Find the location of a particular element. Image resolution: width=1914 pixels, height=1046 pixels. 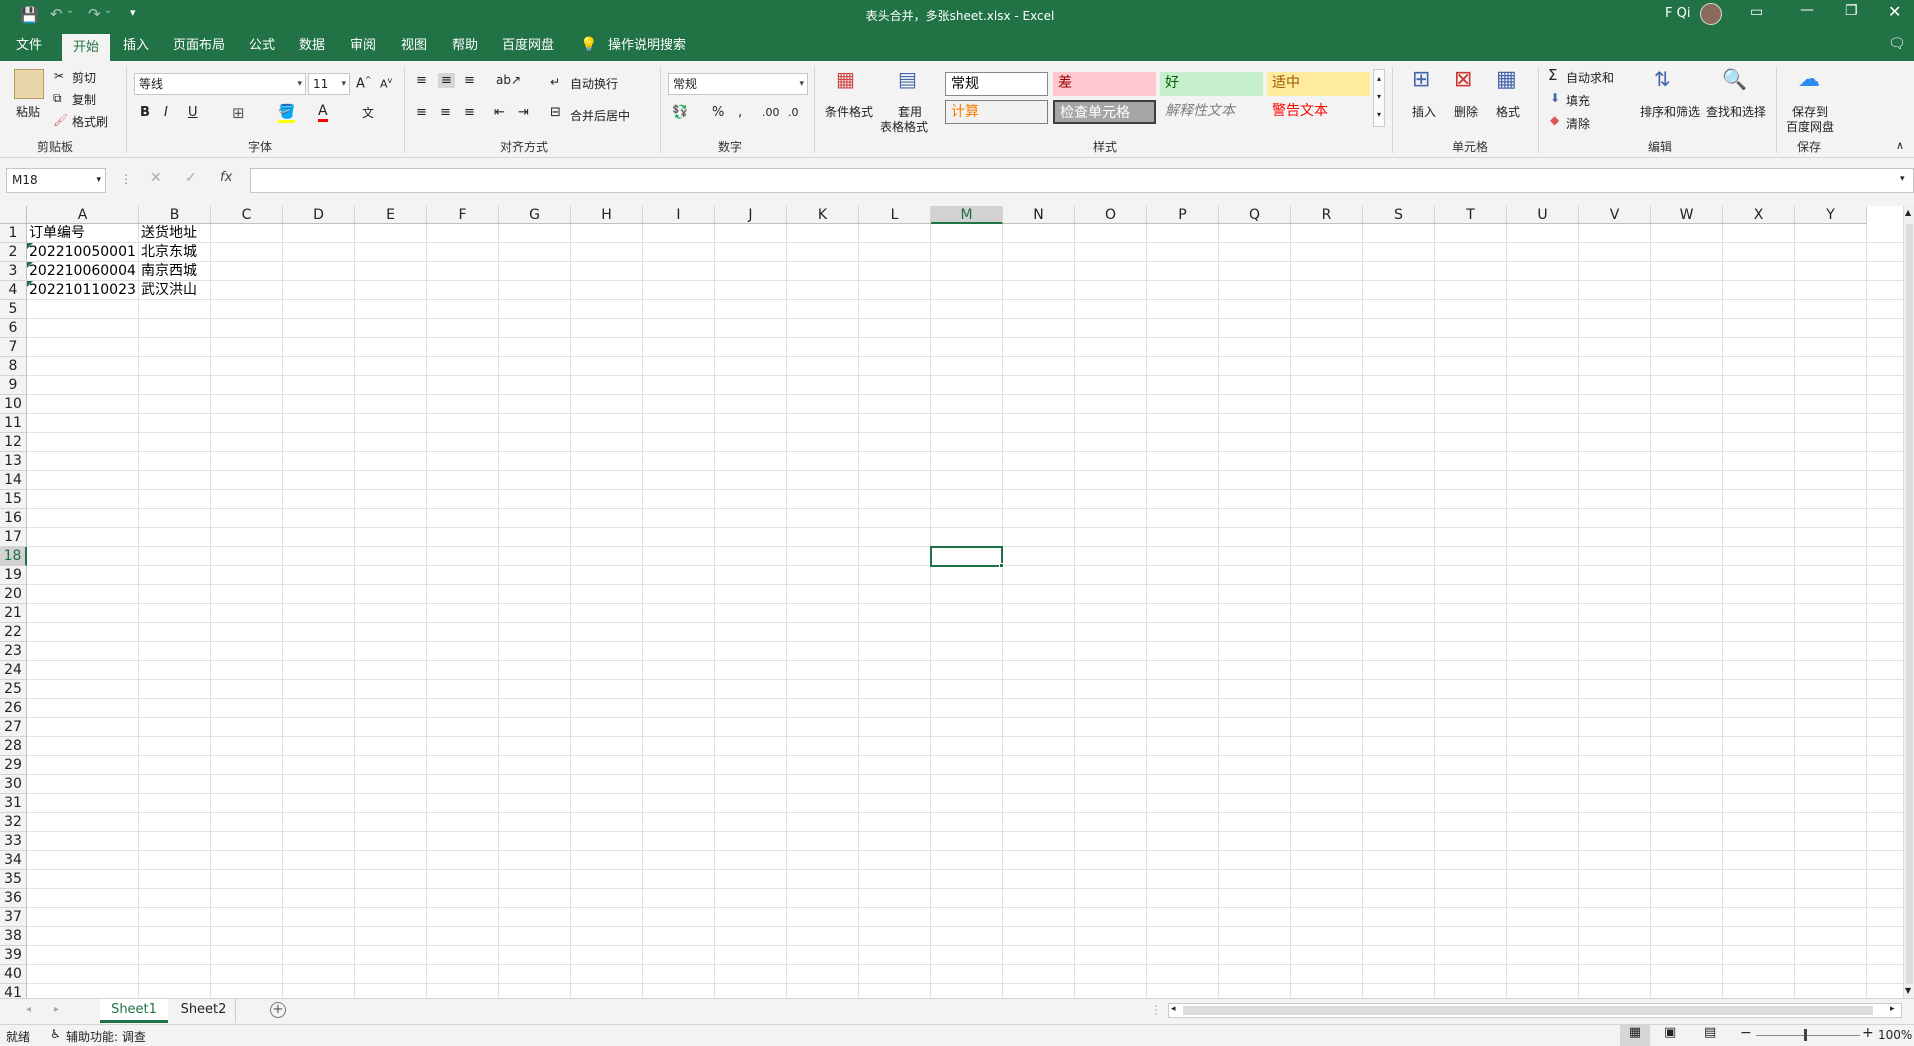

copy-button: 复制 is located at coordinates (84, 99).